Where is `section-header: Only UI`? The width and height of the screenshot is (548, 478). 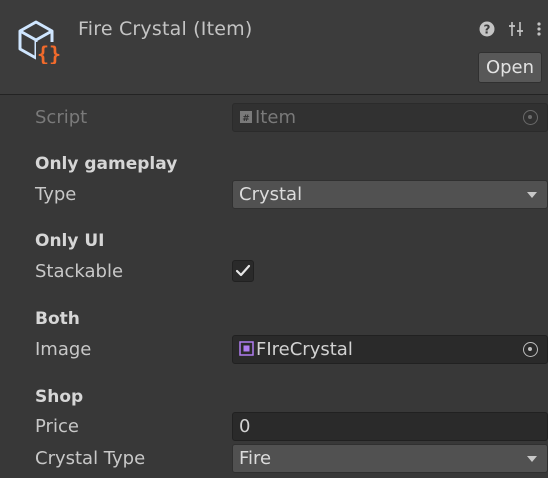 section-header: Only UI is located at coordinates (70, 241).